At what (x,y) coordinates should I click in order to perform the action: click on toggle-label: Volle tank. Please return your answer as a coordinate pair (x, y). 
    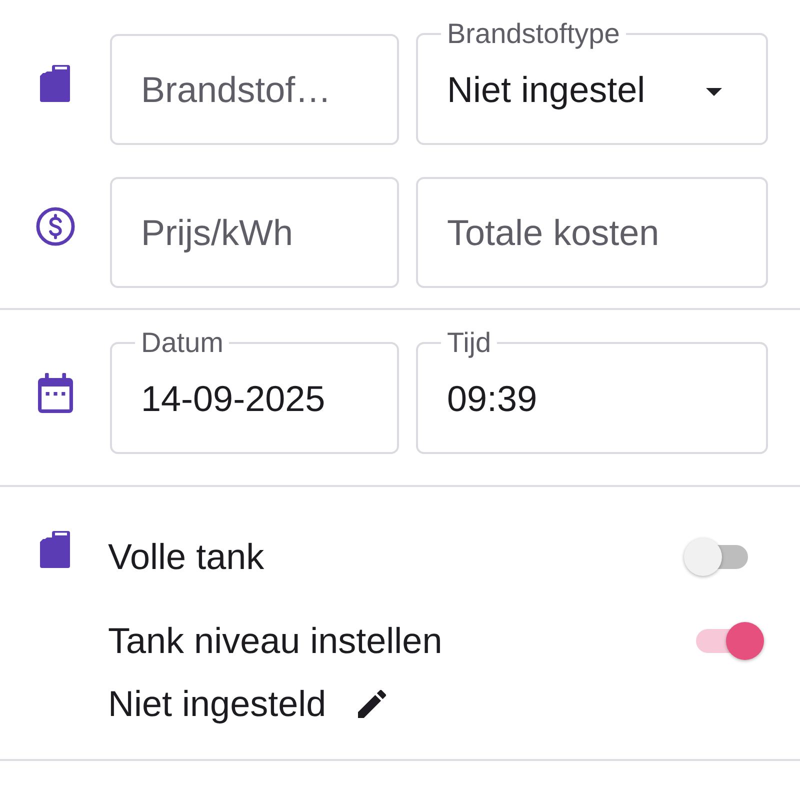
    Looking at the image, I should click on (186, 557).